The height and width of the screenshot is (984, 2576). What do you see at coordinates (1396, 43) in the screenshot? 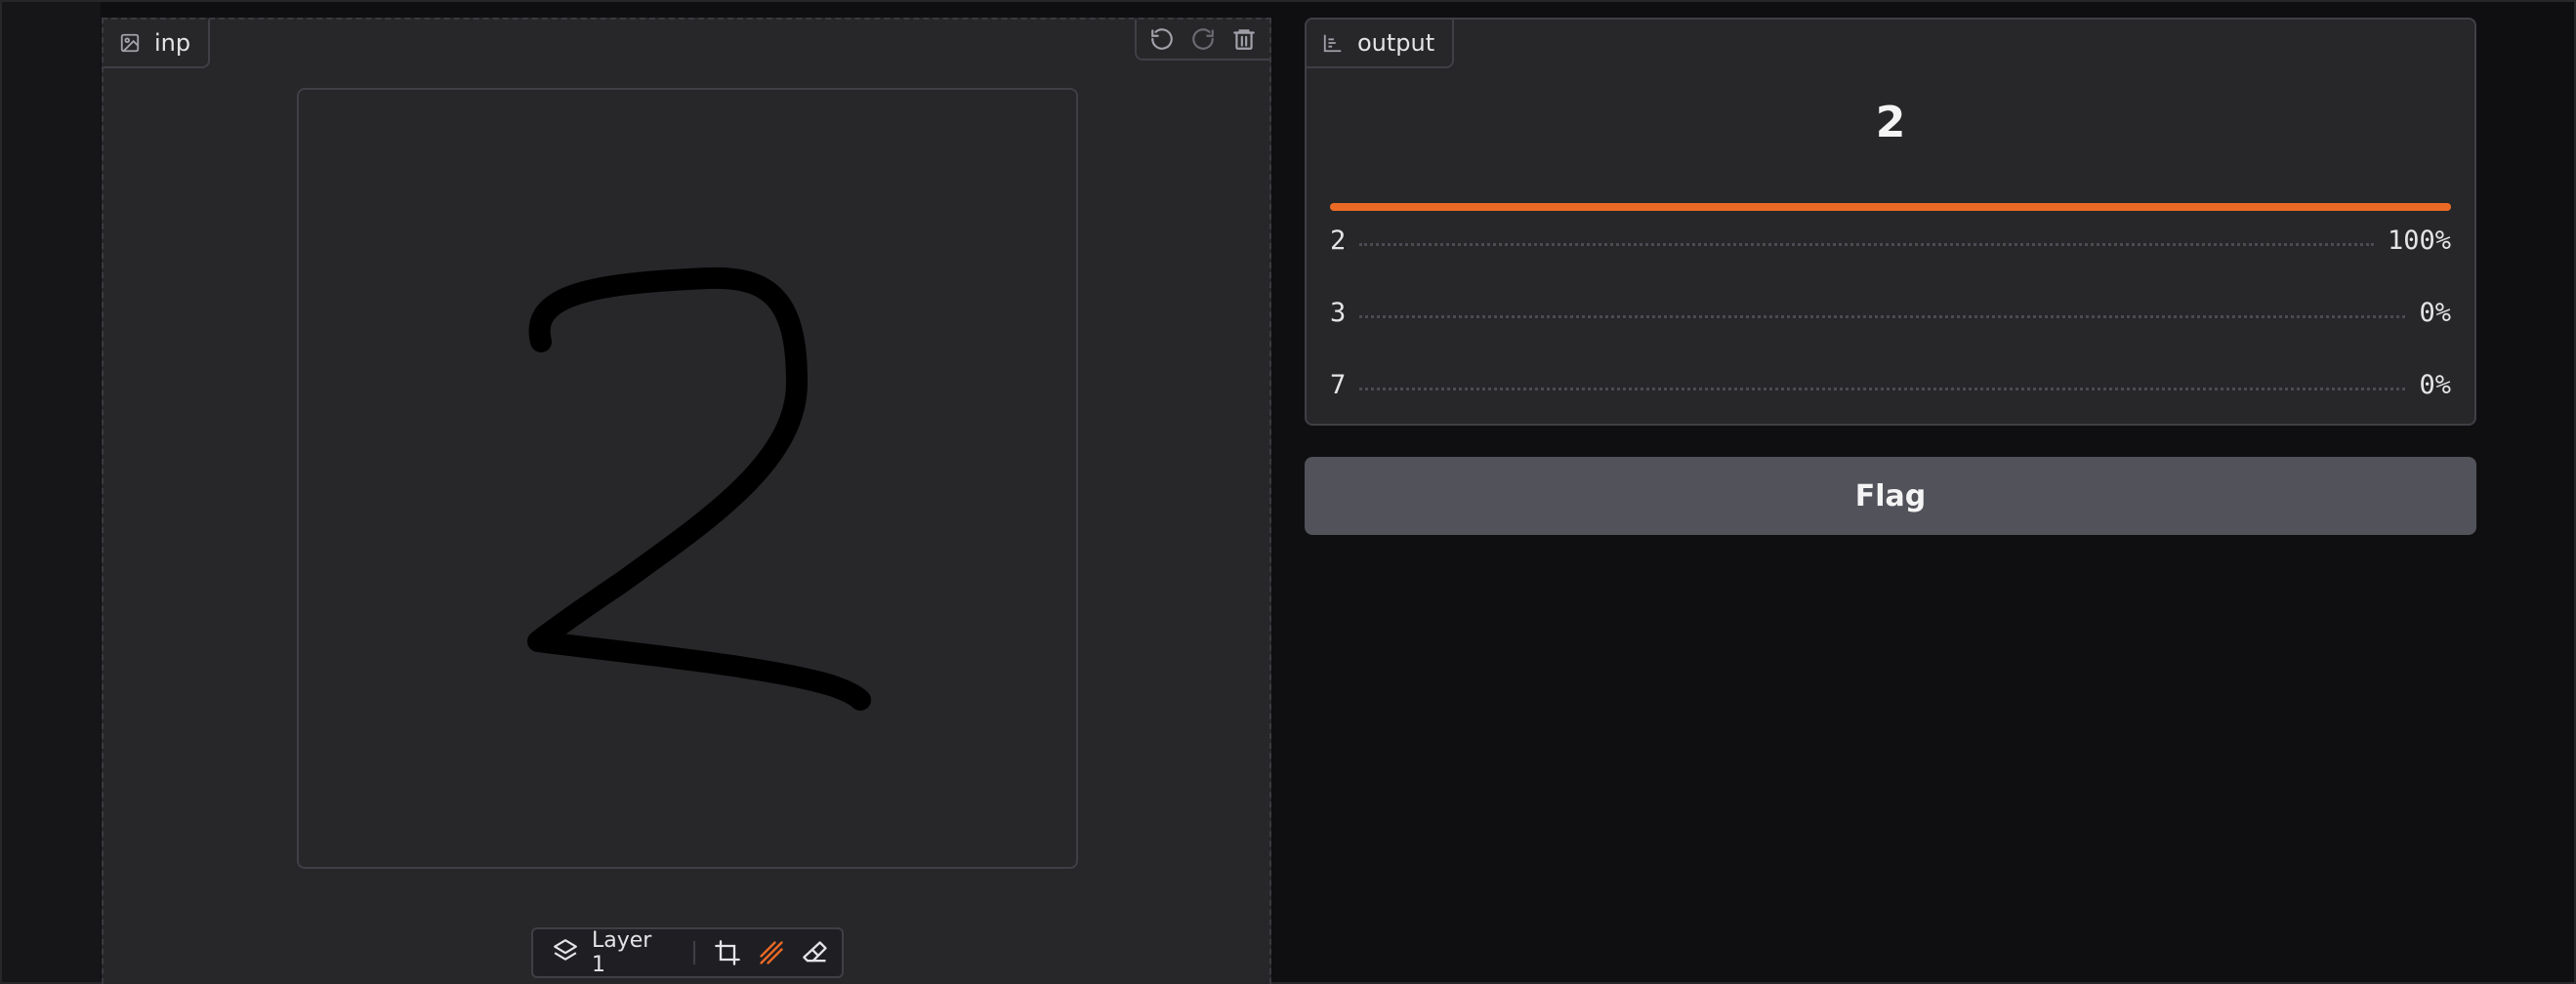
I see `output-label: output` at bounding box center [1396, 43].